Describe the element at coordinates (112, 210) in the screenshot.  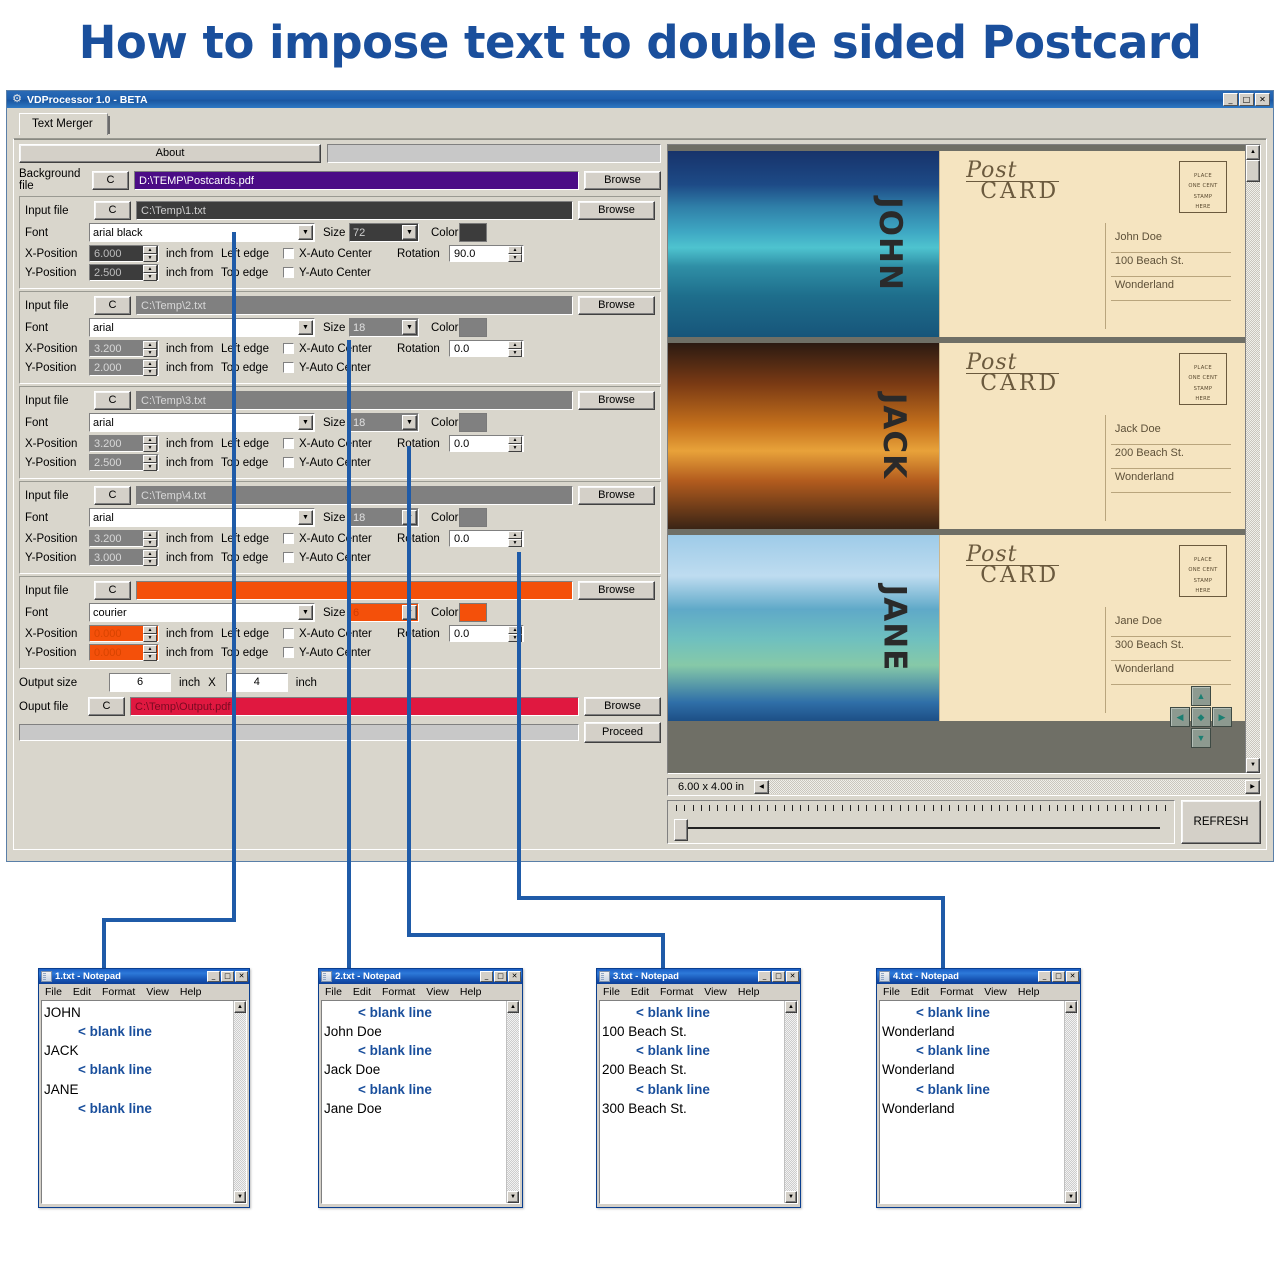
I see `input-file-clear-button: C` at that location.